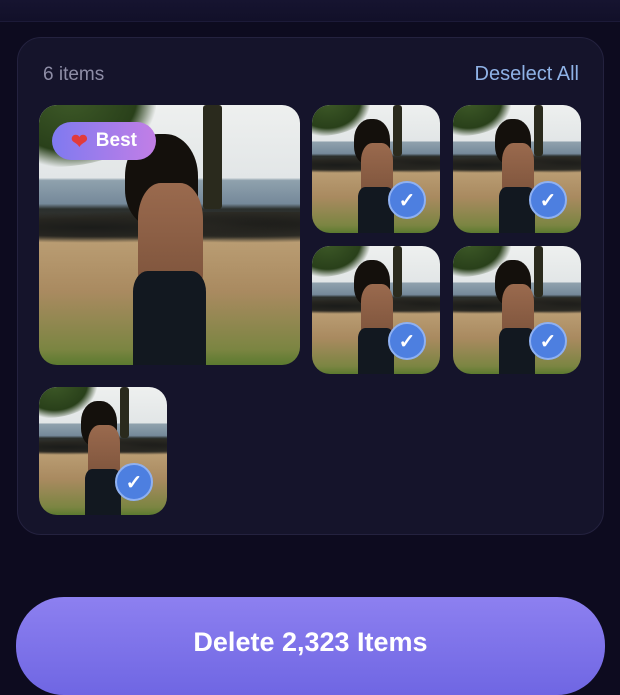 Image resolution: width=620 pixels, height=695 pixels. What do you see at coordinates (527, 74) in the screenshot?
I see `deselect-all-button: Deselect All` at bounding box center [527, 74].